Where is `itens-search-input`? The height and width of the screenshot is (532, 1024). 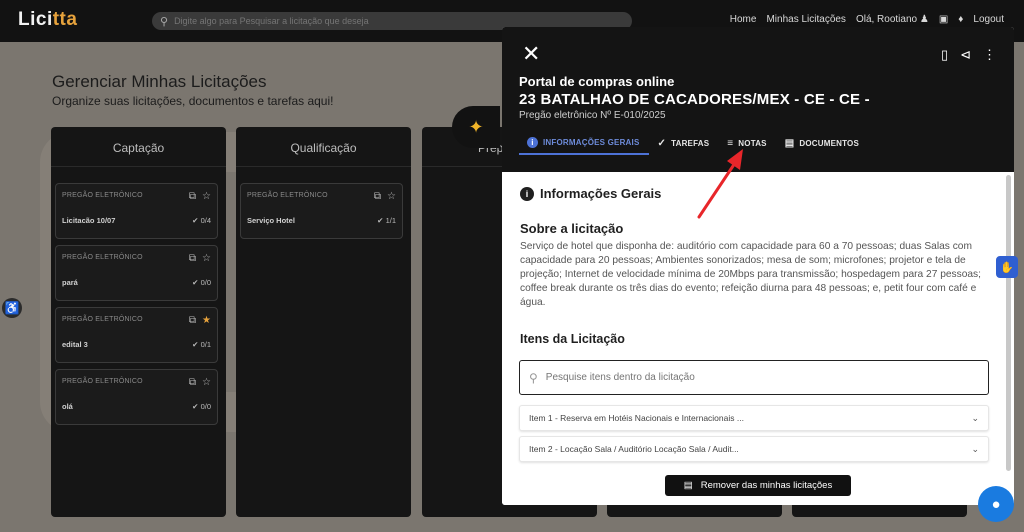 itens-search-input is located at coordinates (755, 377).